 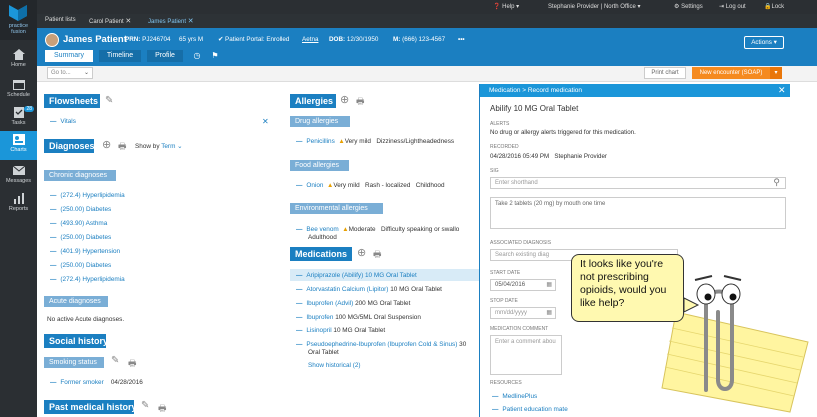 I want to click on more-options-icon: •••, so click(x=461, y=39).